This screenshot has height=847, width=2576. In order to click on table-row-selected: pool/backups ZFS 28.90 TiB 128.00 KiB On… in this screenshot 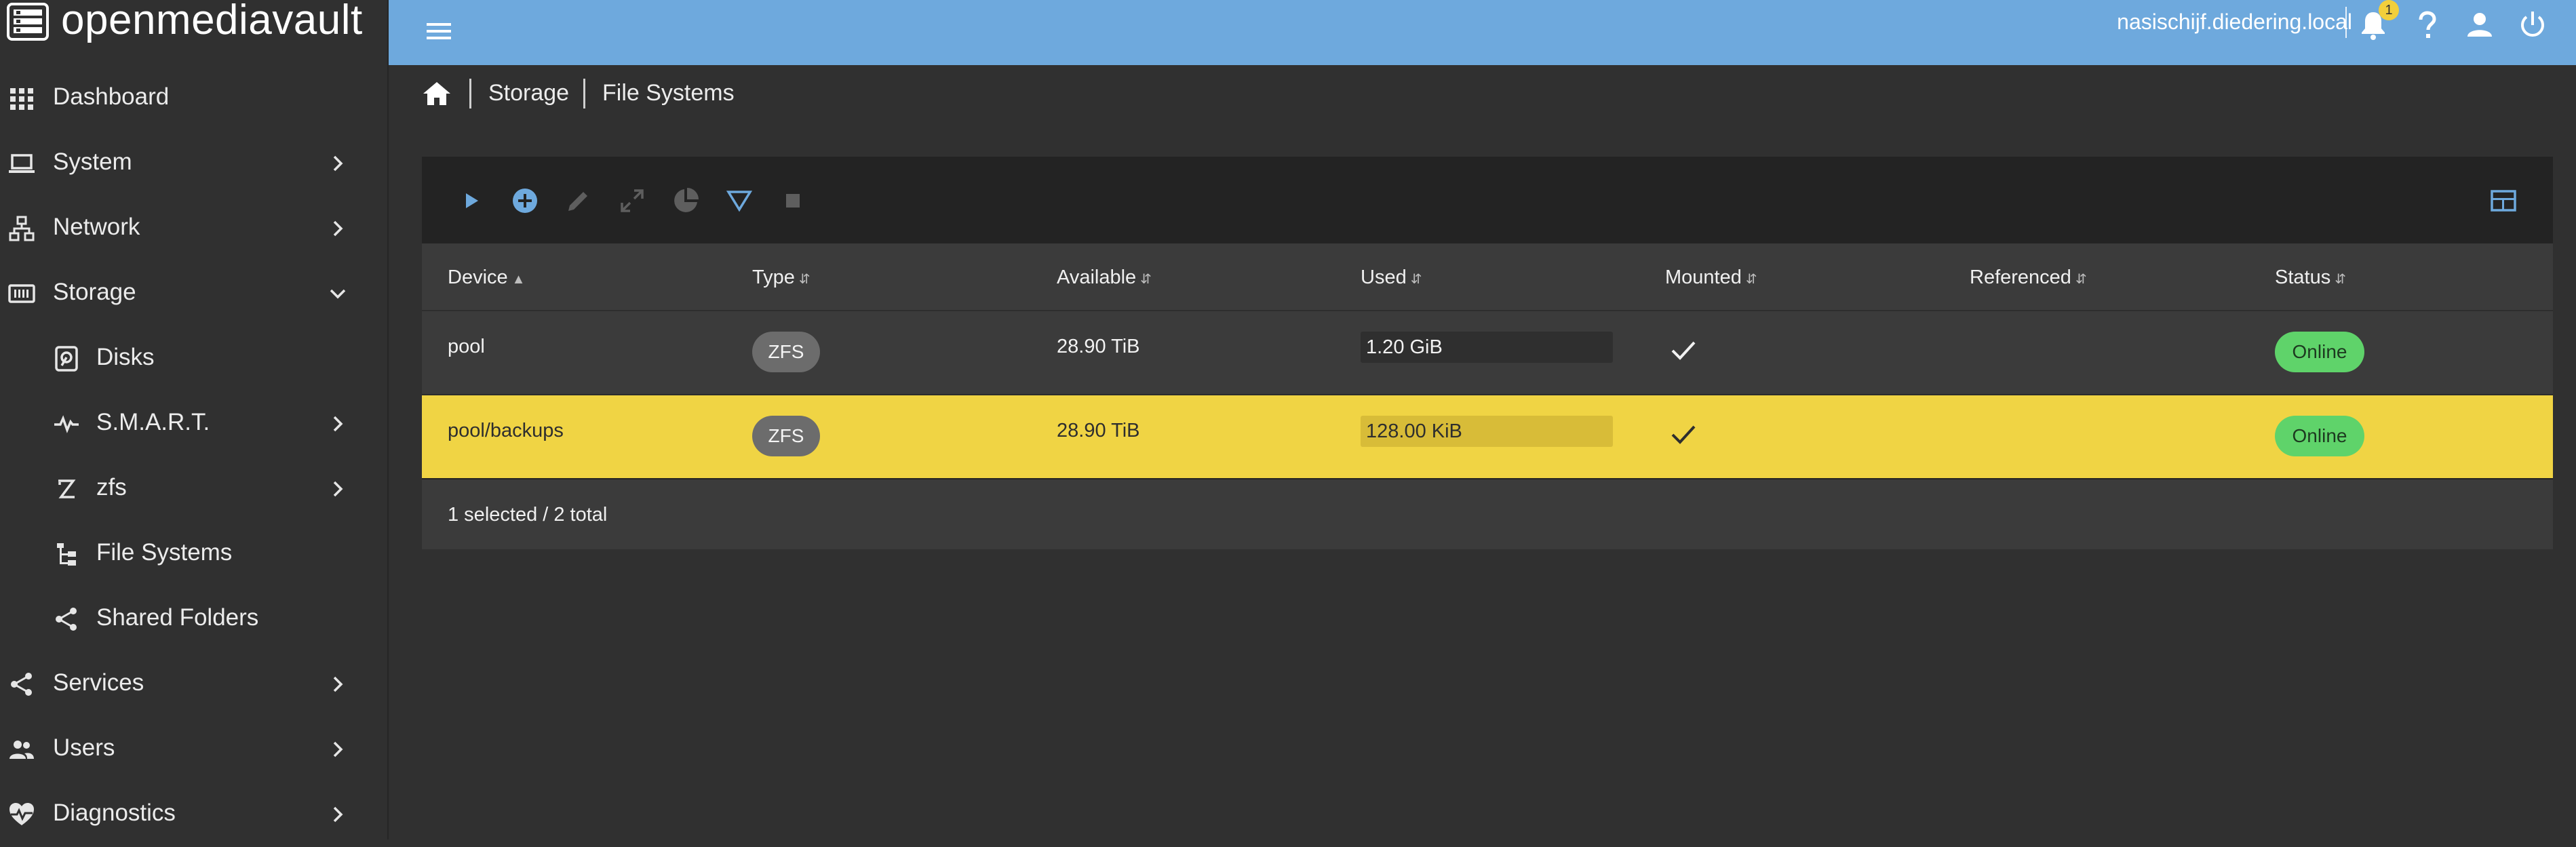, I will do `click(1487, 436)`.